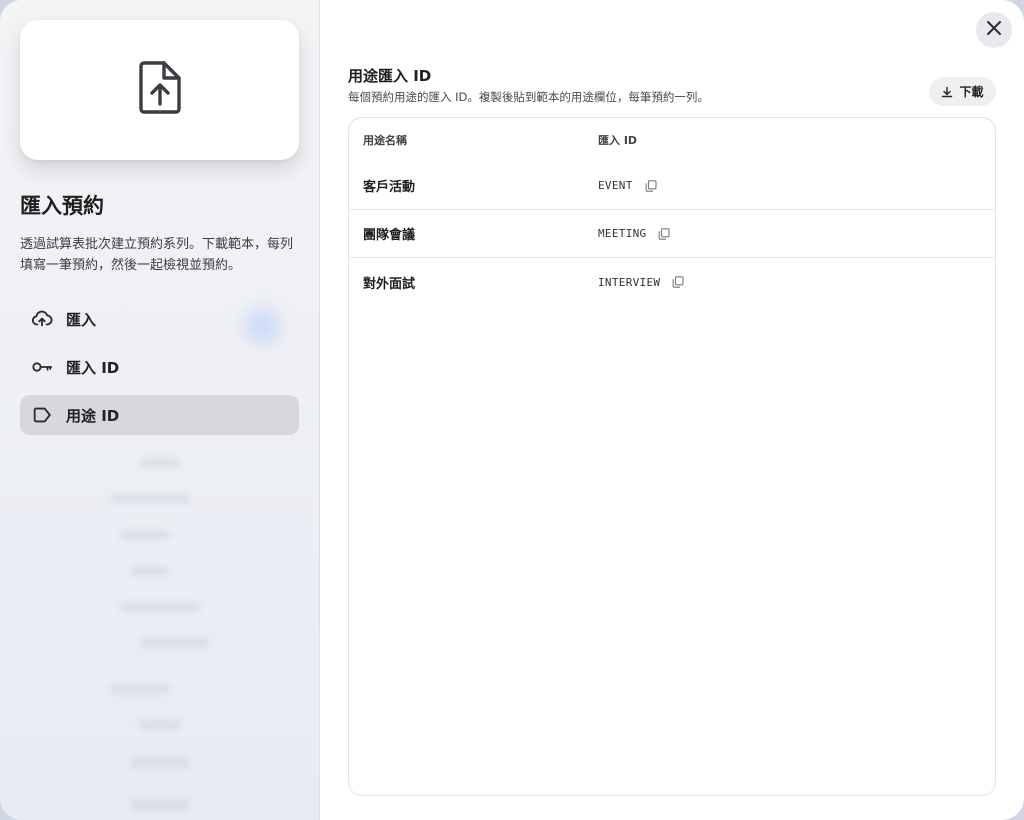 Image resolution: width=1024 pixels, height=820 pixels. What do you see at coordinates (389, 284) in the screenshot?
I see `purpose-name: 對外面試` at bounding box center [389, 284].